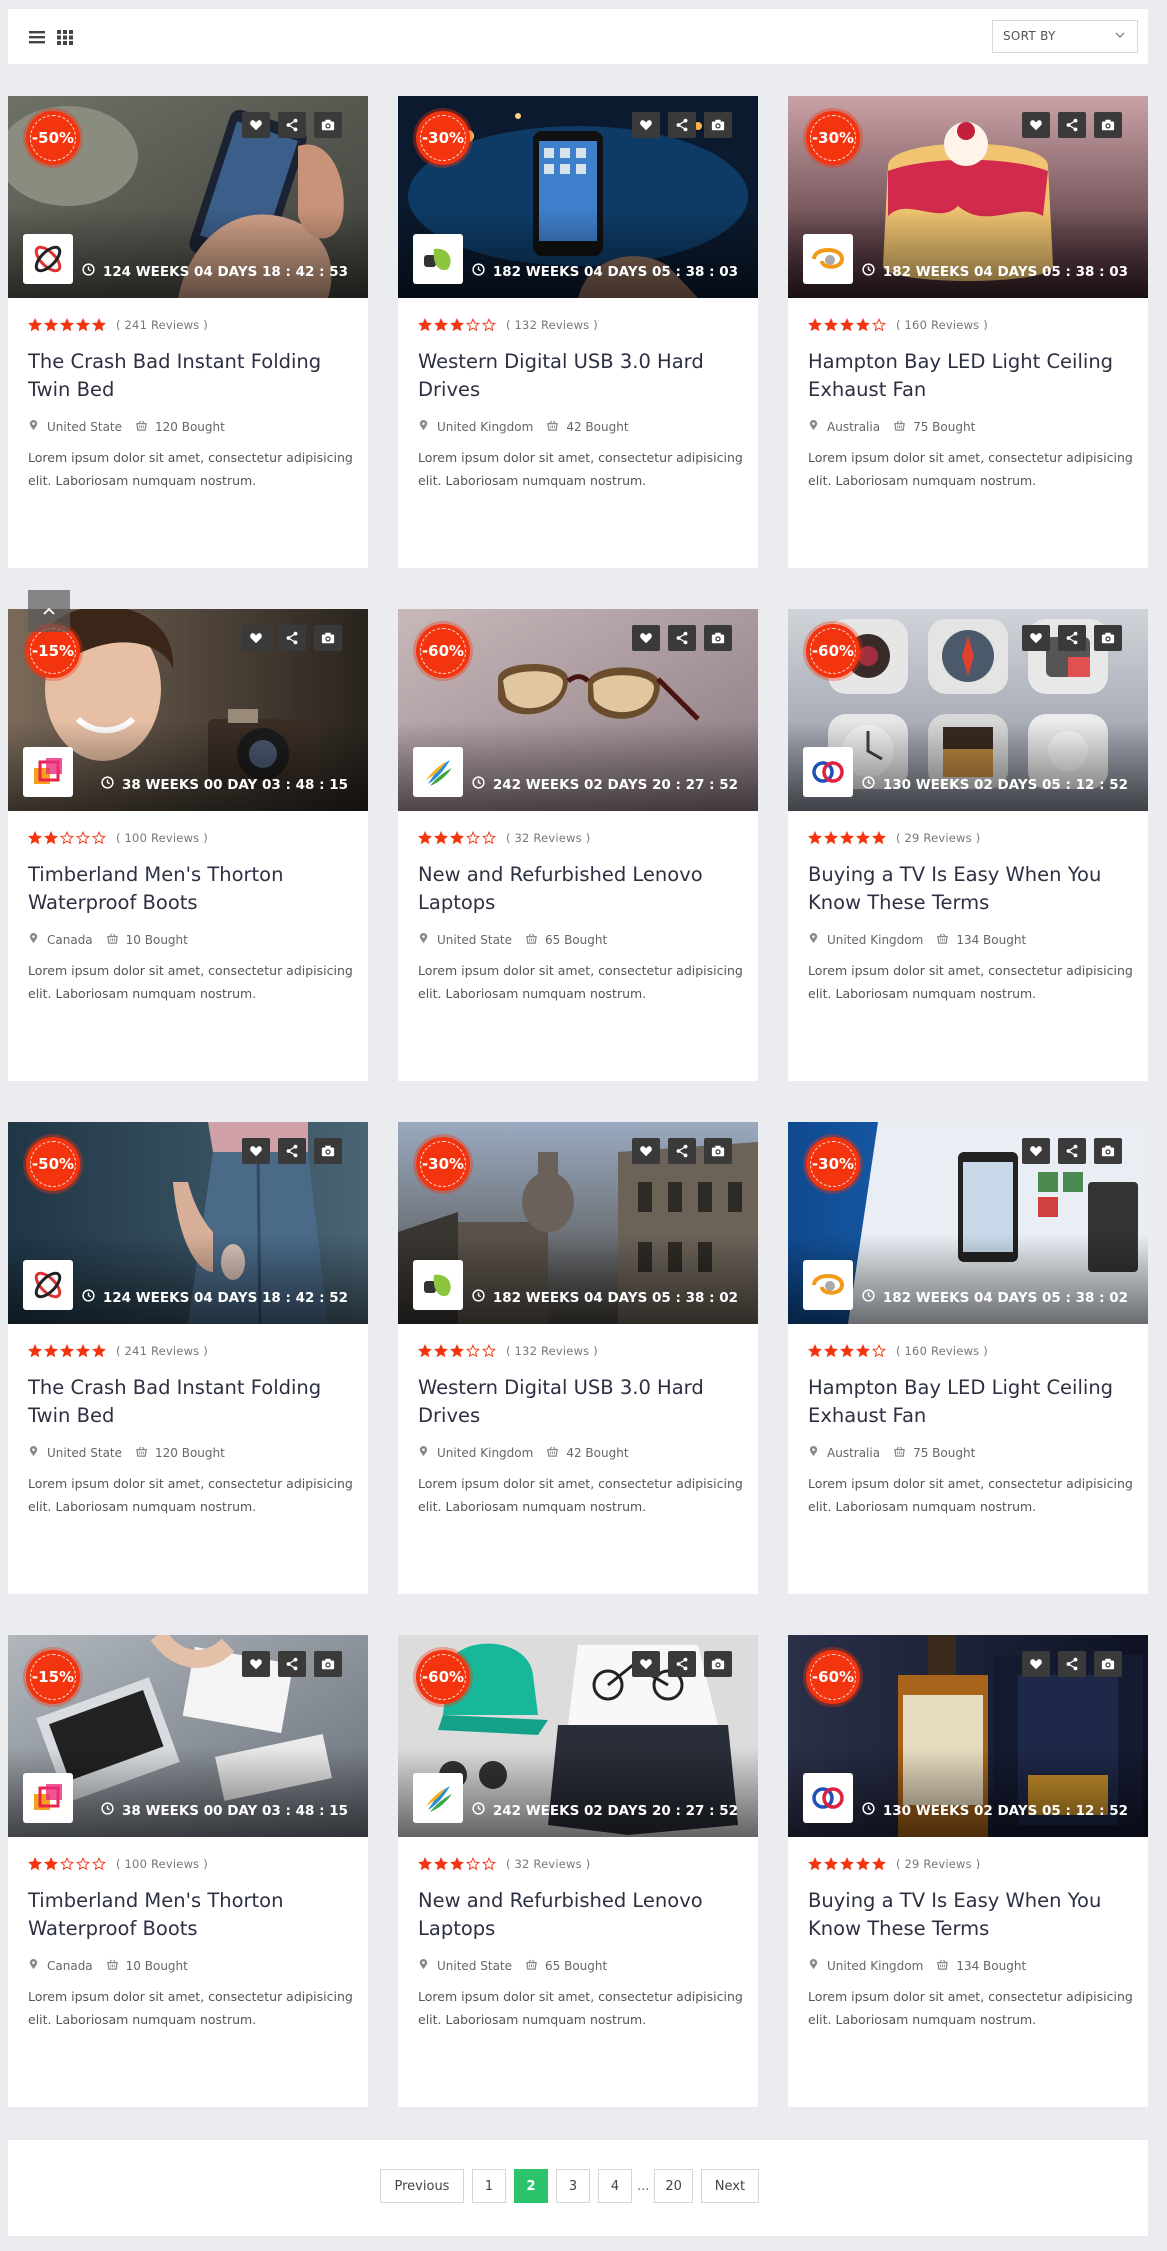 The height and width of the screenshot is (2251, 1167). I want to click on back-to-top-button, so click(49, 611).